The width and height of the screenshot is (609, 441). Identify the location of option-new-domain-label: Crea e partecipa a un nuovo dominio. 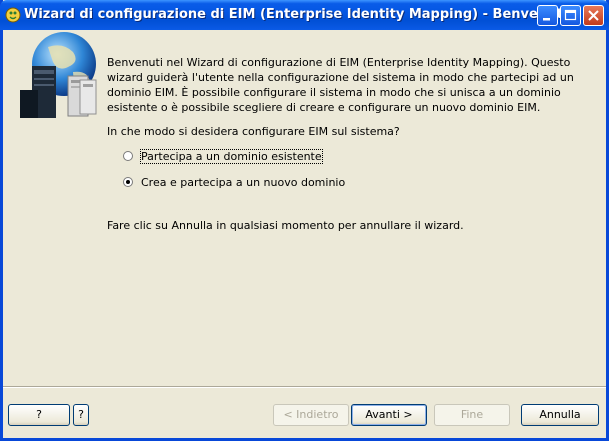
(243, 182).